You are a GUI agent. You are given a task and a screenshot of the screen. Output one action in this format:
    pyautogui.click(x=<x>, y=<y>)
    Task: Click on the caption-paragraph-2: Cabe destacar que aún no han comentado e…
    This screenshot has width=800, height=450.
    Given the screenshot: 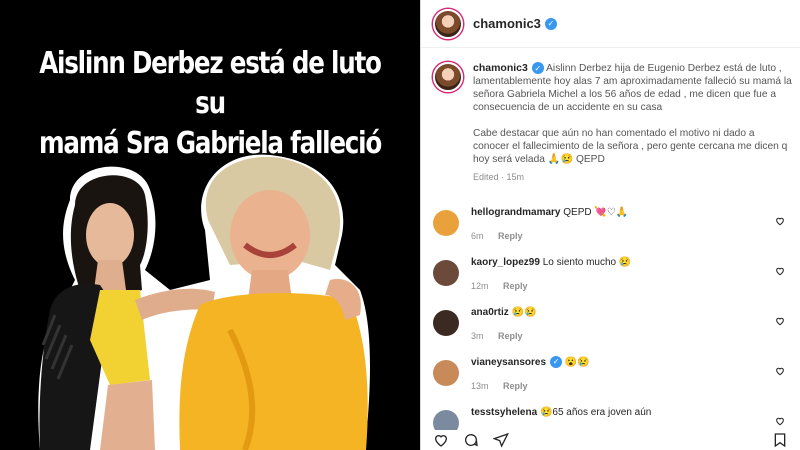 What is the action you would take?
    pyautogui.click(x=630, y=146)
    